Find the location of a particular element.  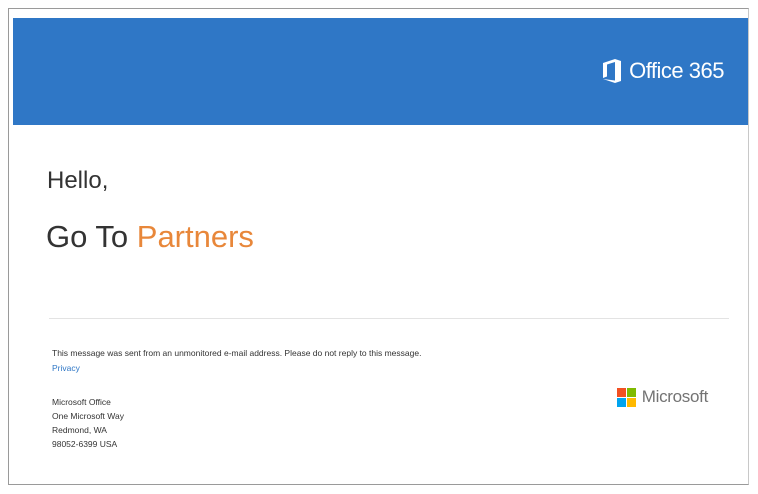

microsoft-logo: Microsoft is located at coordinates (662, 397).